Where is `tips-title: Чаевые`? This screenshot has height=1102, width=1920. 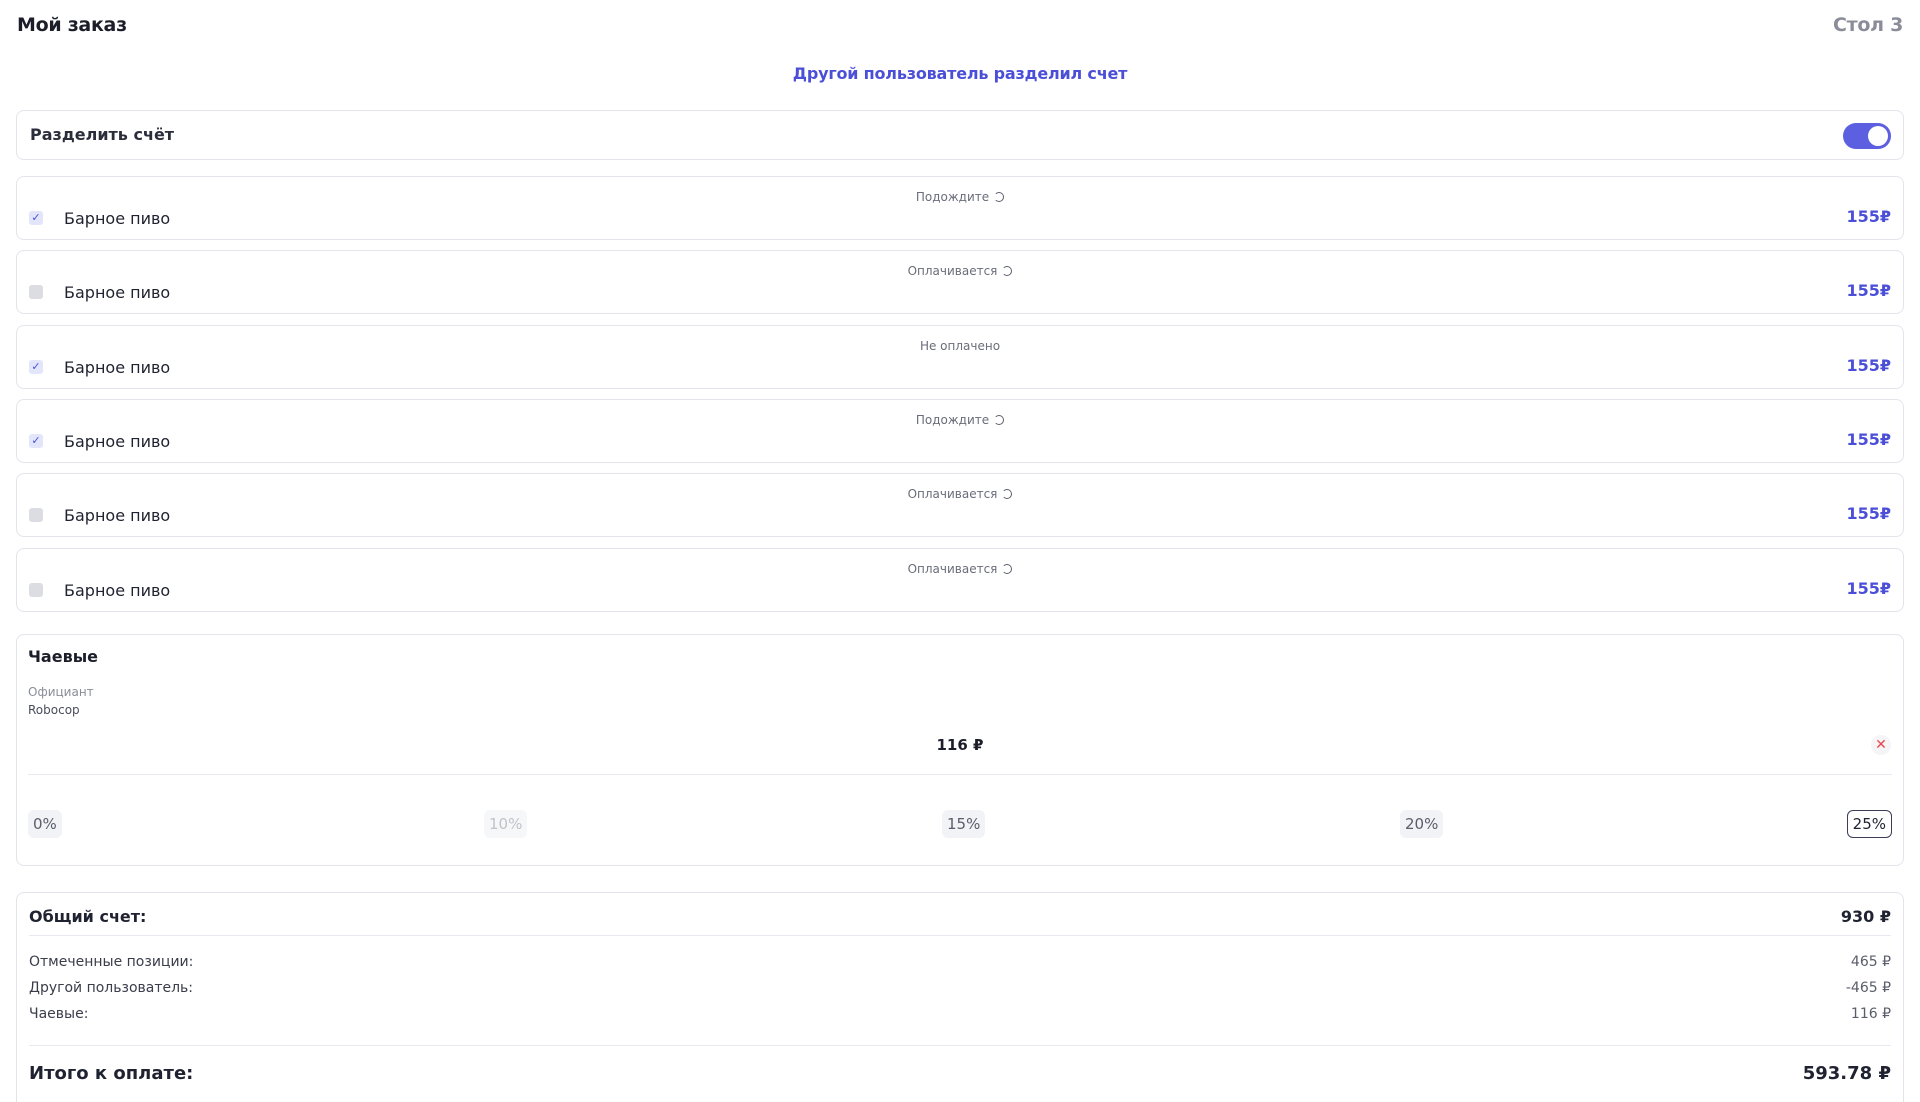 tips-title: Чаевые is located at coordinates (63, 656).